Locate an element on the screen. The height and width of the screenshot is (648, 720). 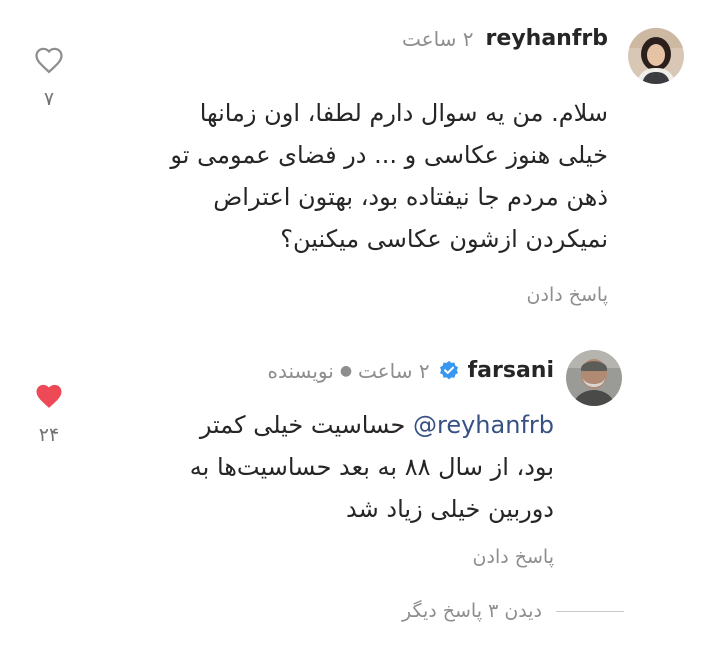
comment-meta: farsani ۲ ساعت ● نویسنده is located at coordinates (411, 370).